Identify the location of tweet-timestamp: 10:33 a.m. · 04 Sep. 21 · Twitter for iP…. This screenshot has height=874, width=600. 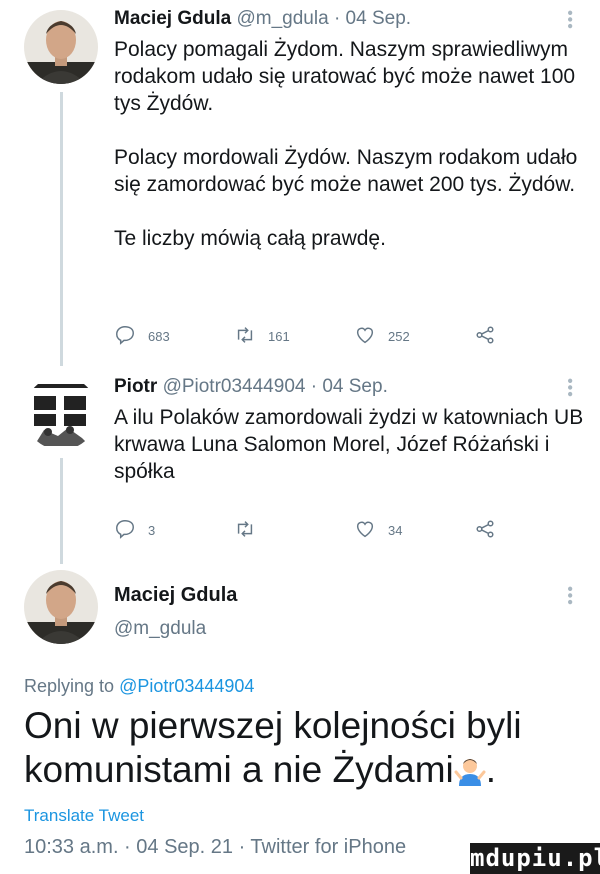
(215, 847).